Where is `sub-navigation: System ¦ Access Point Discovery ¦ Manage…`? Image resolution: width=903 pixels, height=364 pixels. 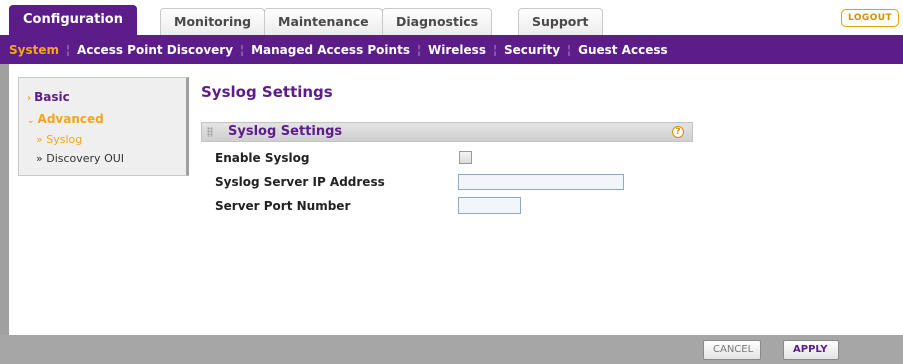 sub-navigation: System ¦ Access Point Discovery ¦ Manage… is located at coordinates (451, 49).